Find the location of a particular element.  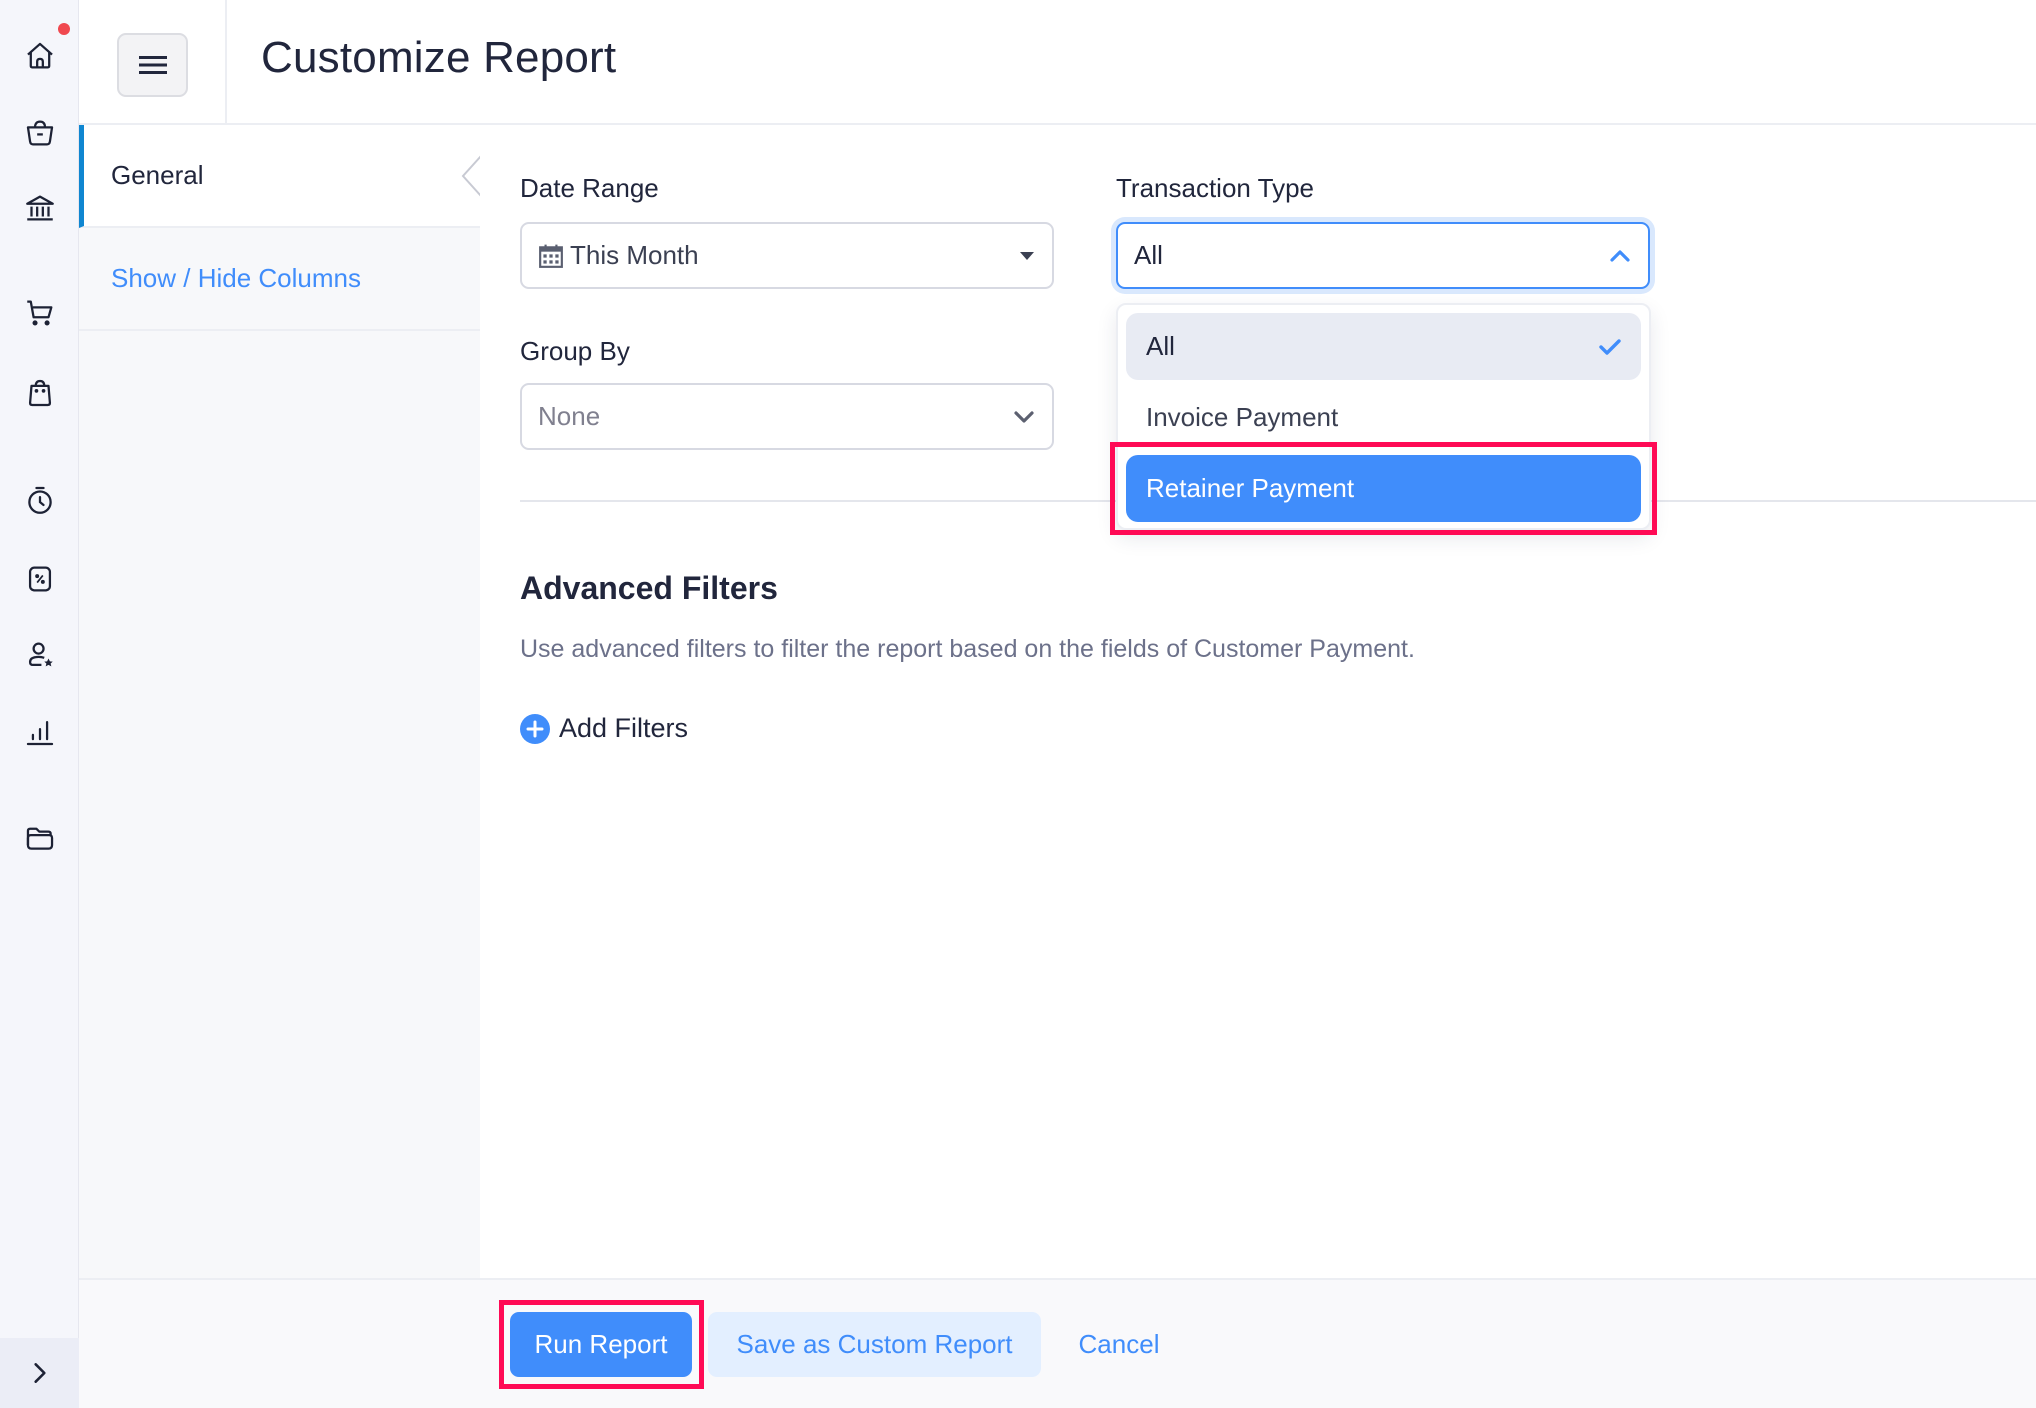

page-title: Customize Report is located at coordinates (439, 57).